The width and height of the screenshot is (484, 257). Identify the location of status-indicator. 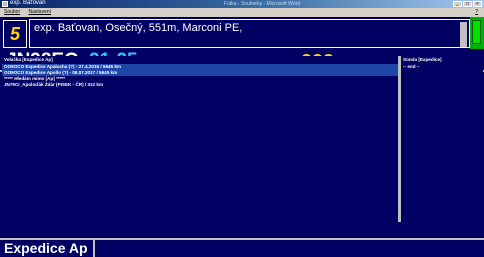
(477, 33).